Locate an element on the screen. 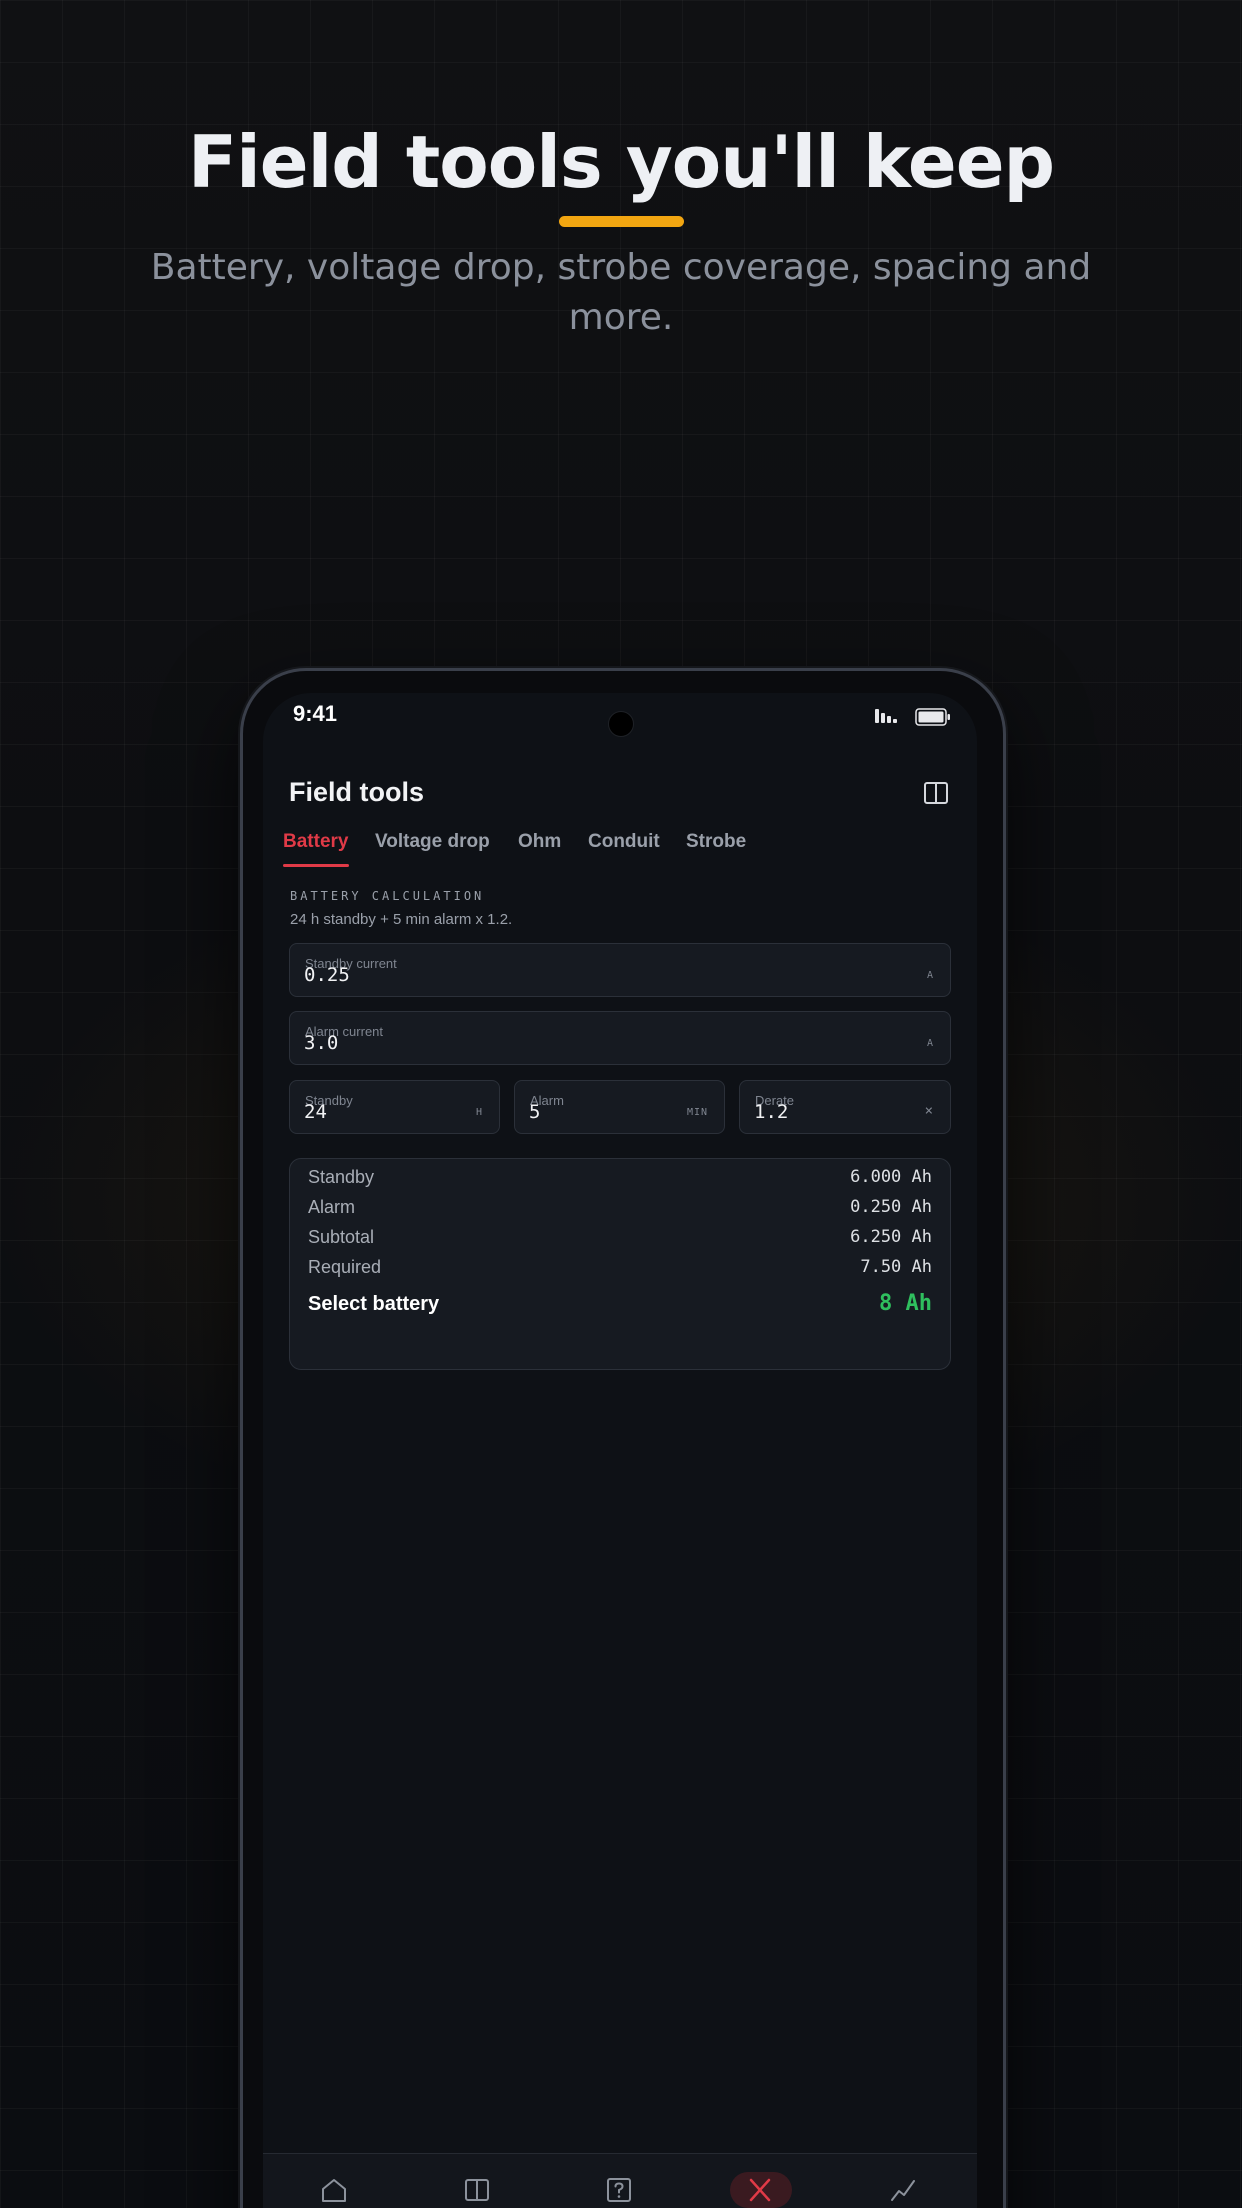 This screenshot has height=2208, width=1242. signal-icon is located at coordinates (886, 716).